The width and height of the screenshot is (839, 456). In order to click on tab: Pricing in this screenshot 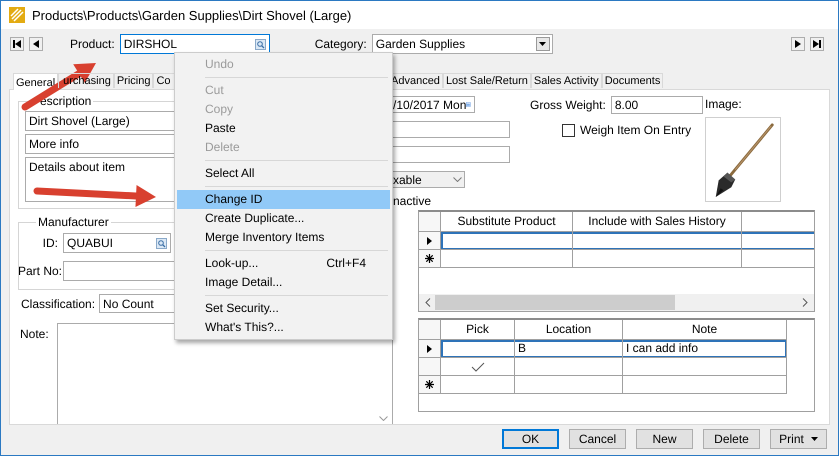, I will do `click(134, 80)`.